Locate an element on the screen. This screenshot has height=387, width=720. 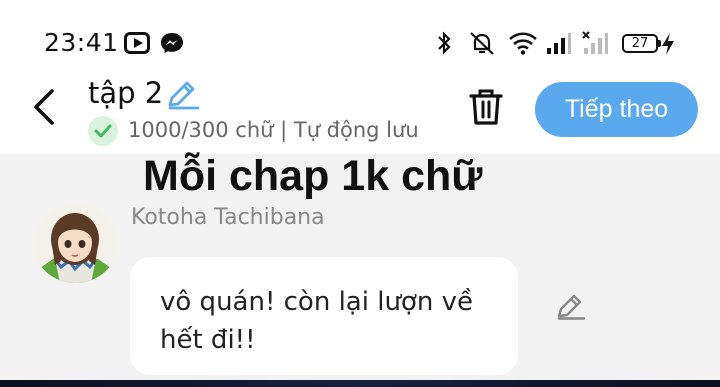
edit-message-icon is located at coordinates (571, 306).